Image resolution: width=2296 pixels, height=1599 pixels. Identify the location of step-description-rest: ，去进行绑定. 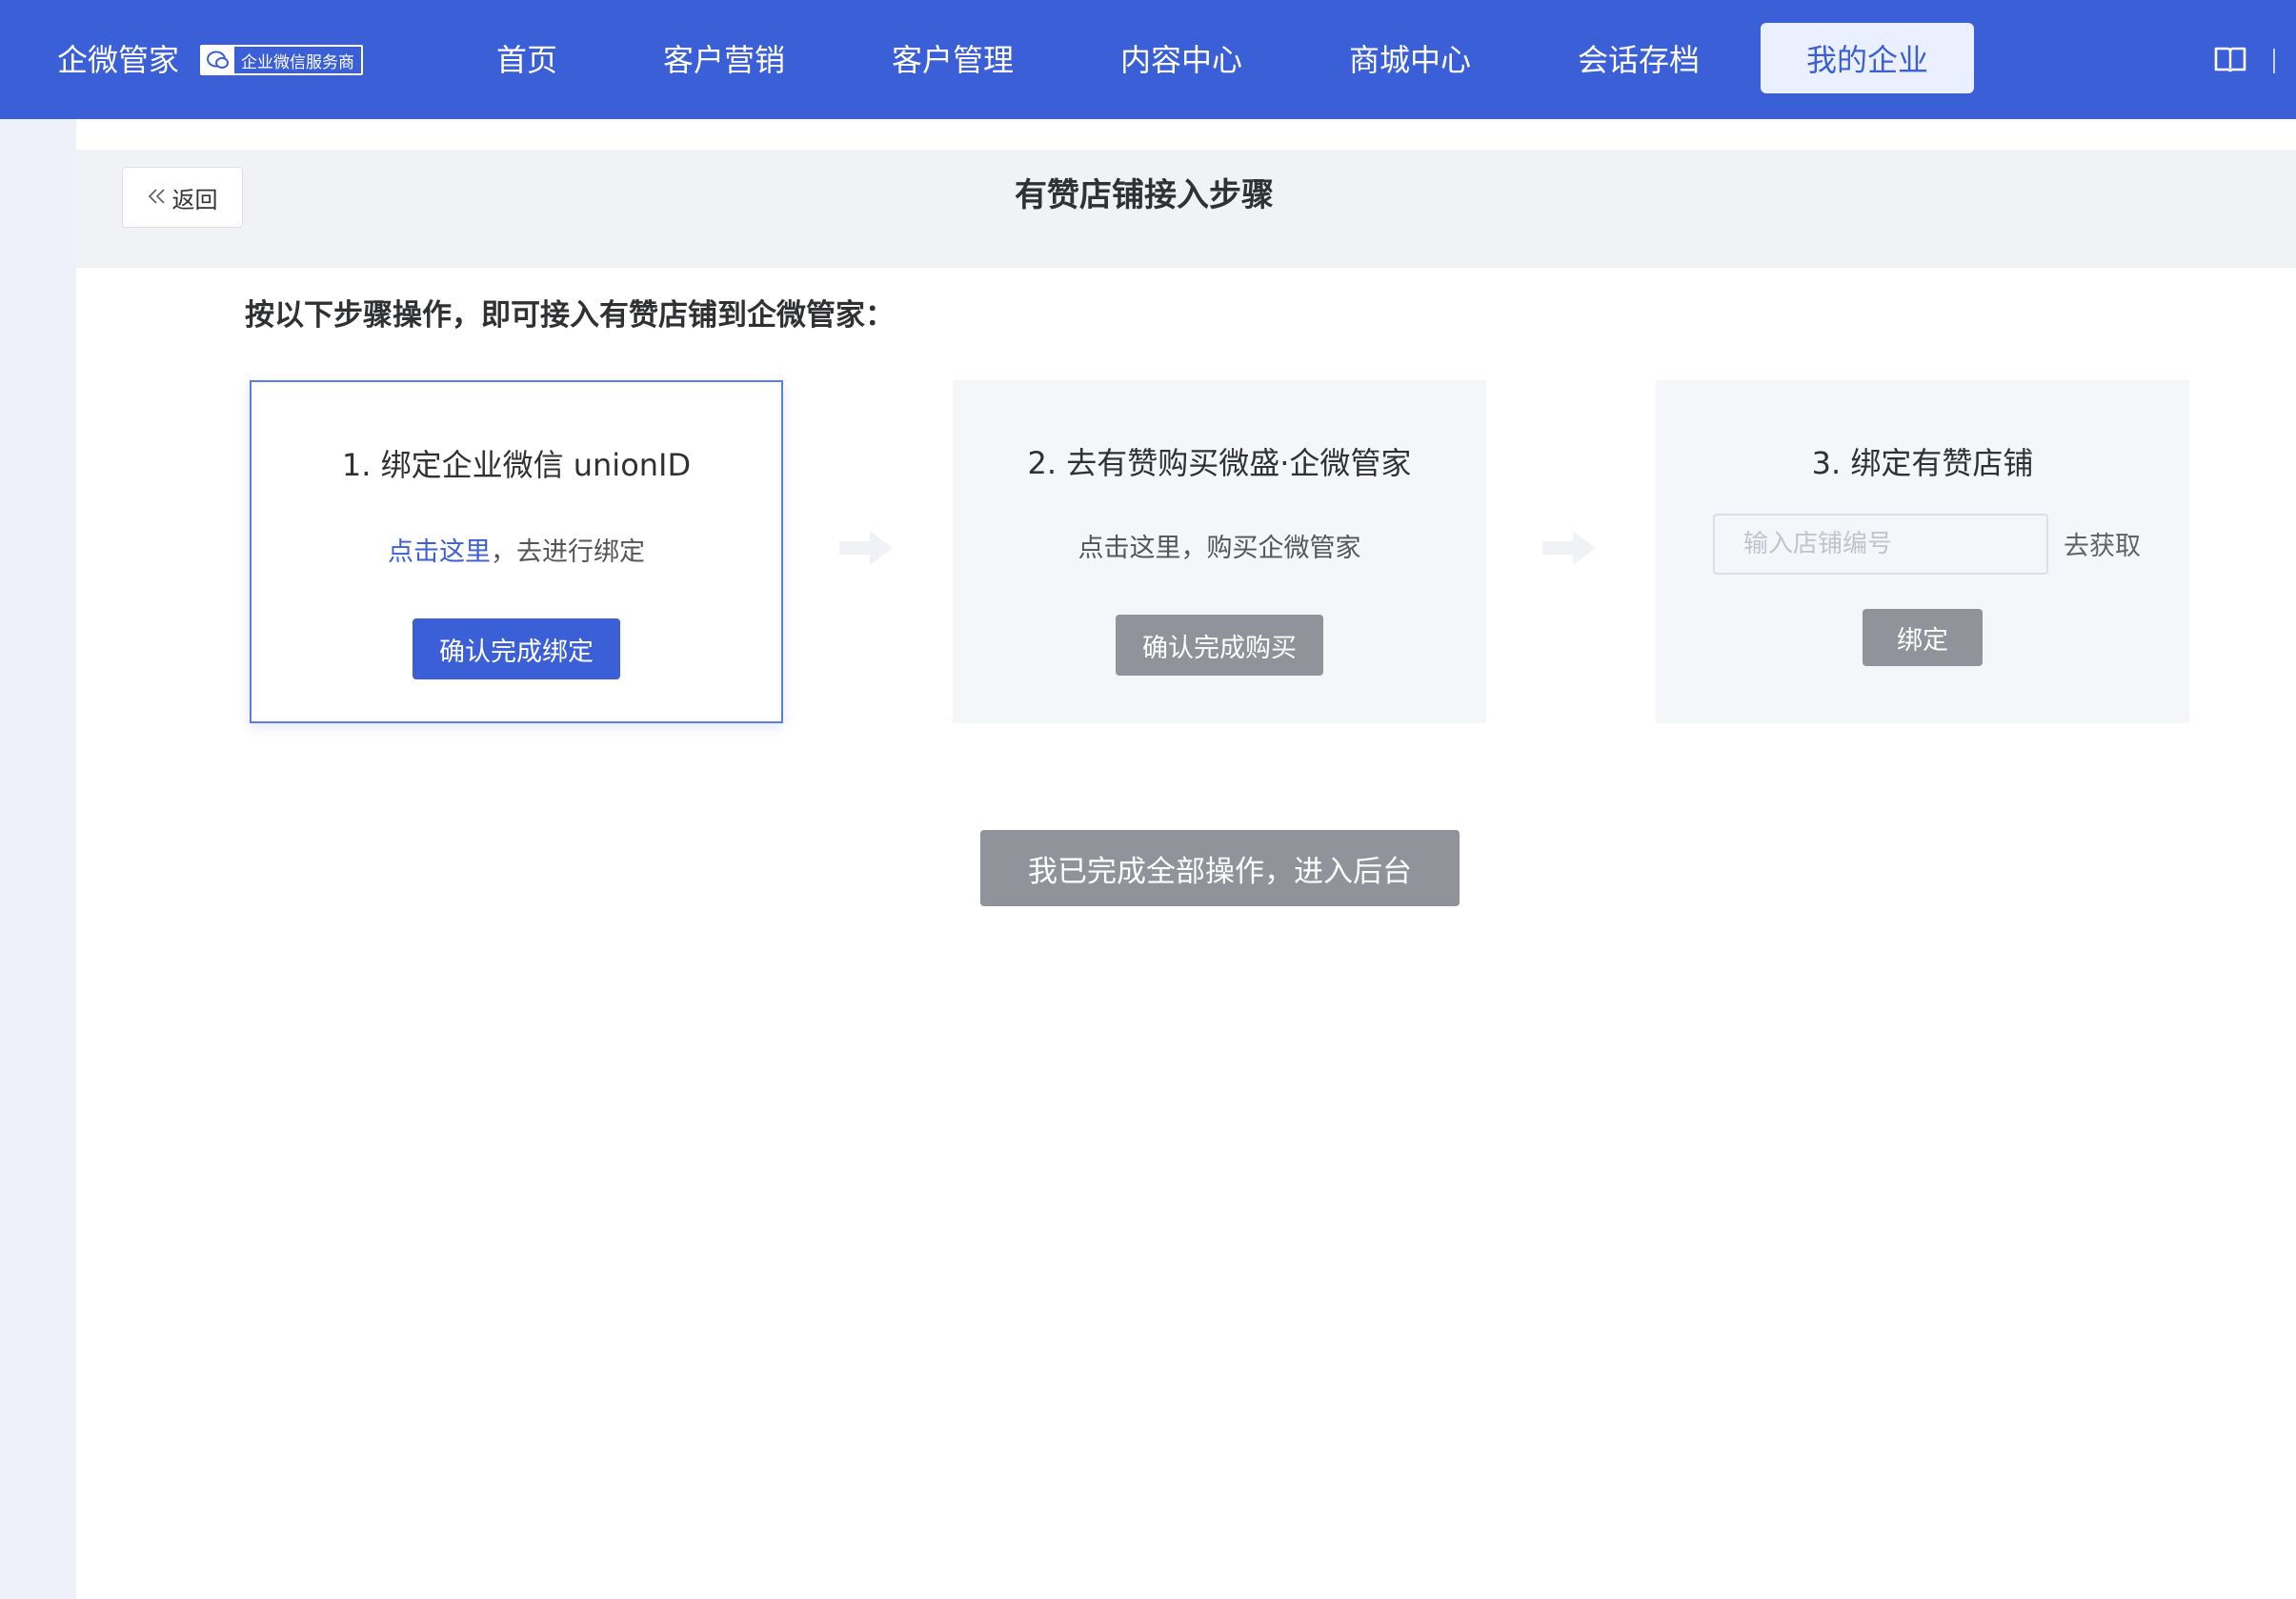
(568, 552).